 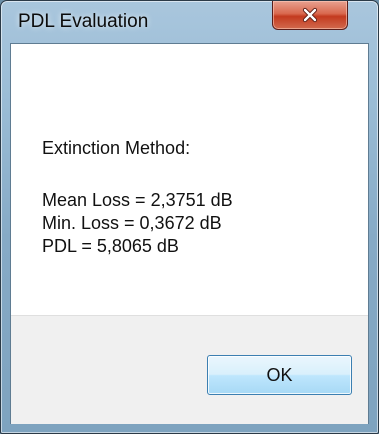 I want to click on close-icon, so click(x=310, y=15).